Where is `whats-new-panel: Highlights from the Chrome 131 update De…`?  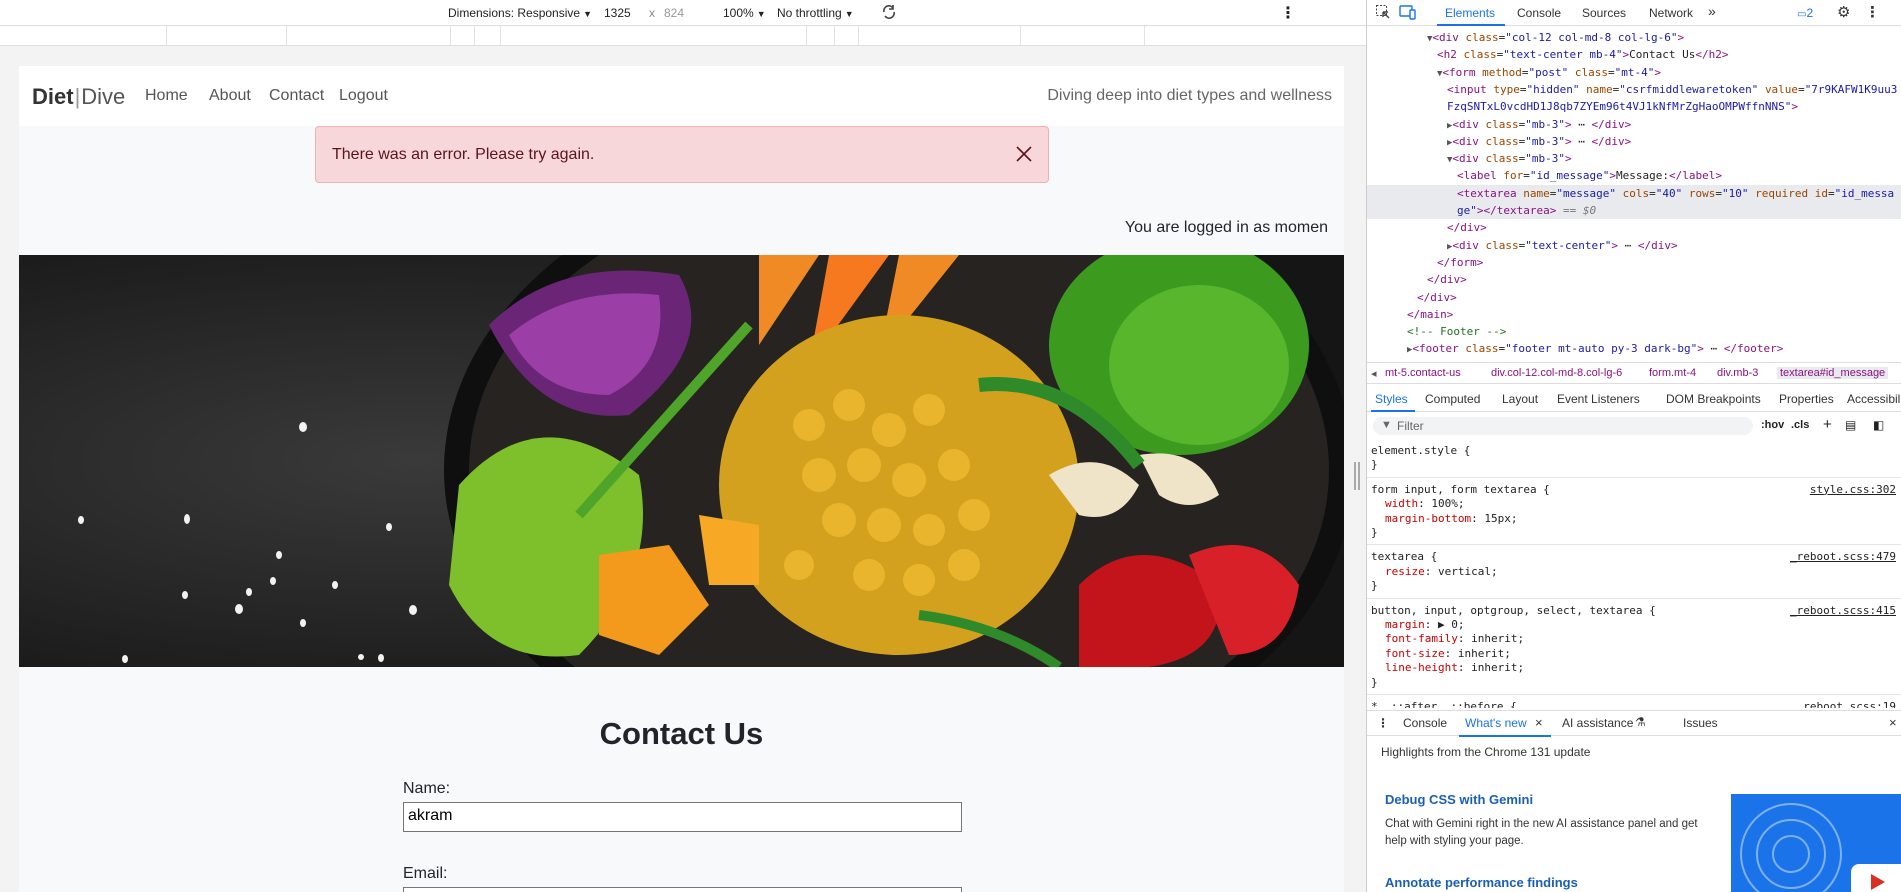
whats-new-panel: Highlights from the Chrome 131 update De… is located at coordinates (1634, 814).